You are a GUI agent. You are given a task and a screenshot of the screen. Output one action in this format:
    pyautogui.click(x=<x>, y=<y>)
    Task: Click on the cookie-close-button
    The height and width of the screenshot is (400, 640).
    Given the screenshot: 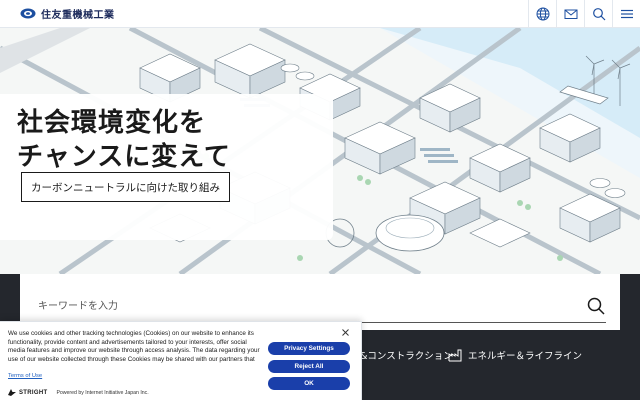 What is the action you would take?
    pyautogui.click(x=345, y=332)
    